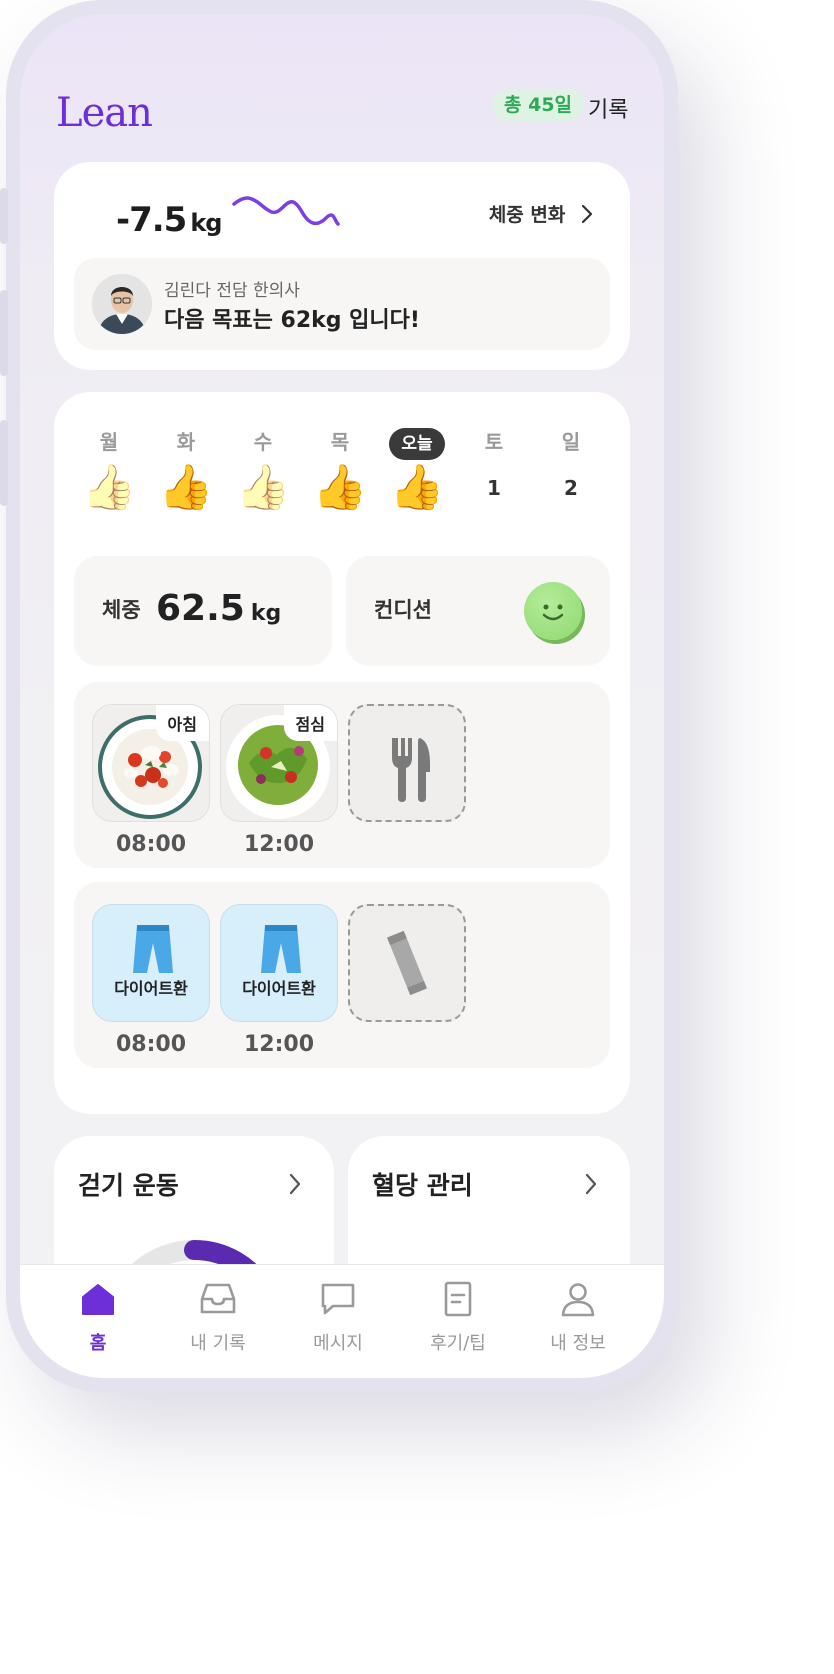  I want to click on tab-reviews-tips: 후기/팁, so click(458, 1318).